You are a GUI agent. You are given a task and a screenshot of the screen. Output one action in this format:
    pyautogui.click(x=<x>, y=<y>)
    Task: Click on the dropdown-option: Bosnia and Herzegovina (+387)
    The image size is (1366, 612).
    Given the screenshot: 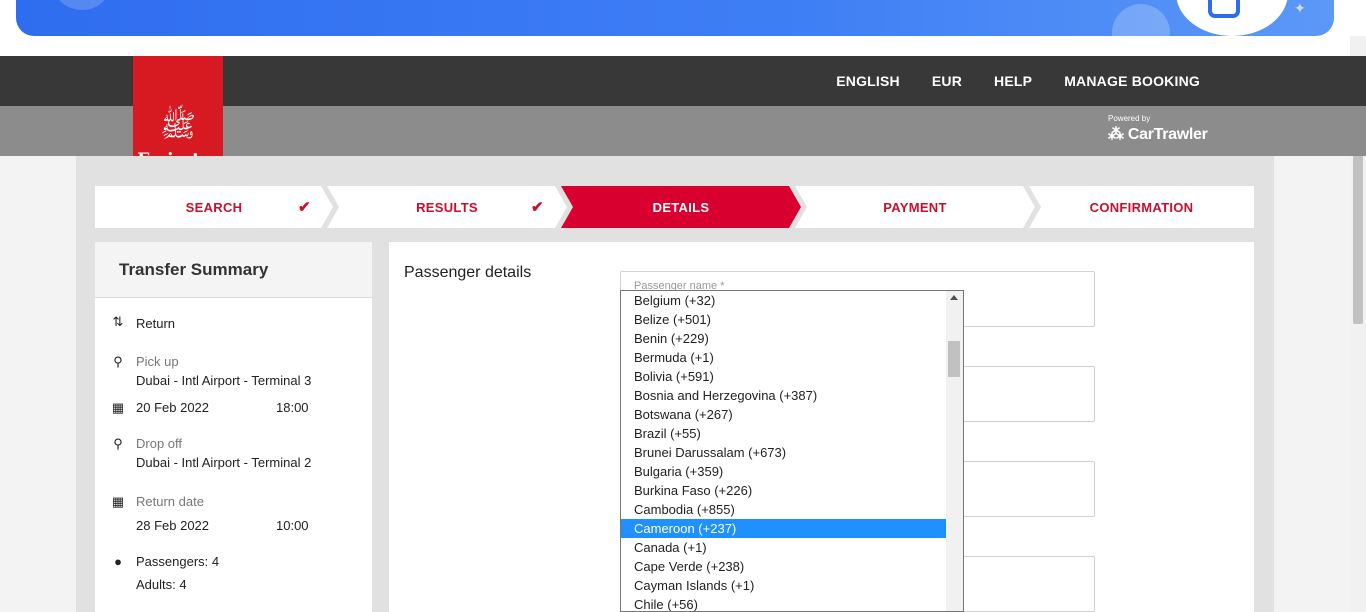 What is the action you would take?
    pyautogui.click(x=783, y=395)
    